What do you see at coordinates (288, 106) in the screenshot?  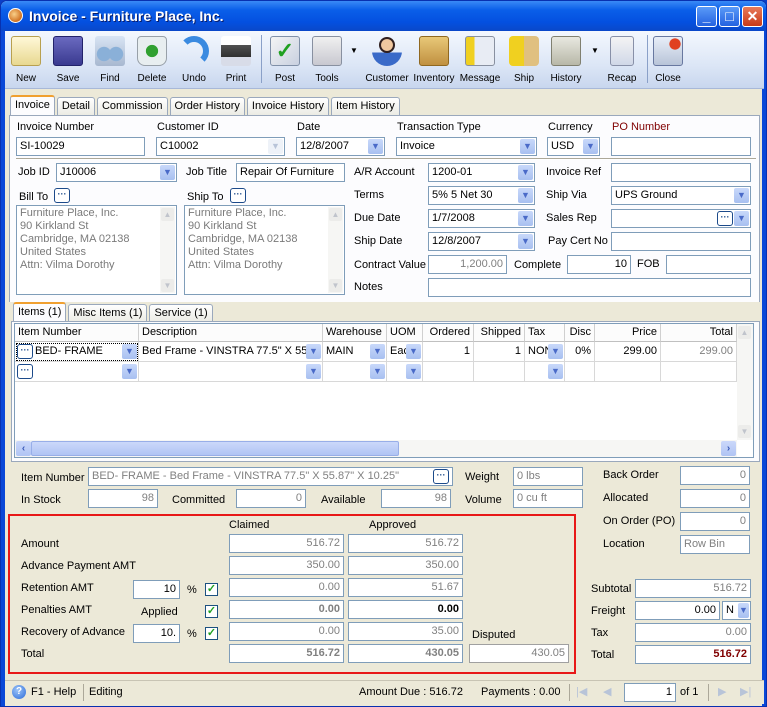 I see `tab-invoice-history: Invoice History` at bounding box center [288, 106].